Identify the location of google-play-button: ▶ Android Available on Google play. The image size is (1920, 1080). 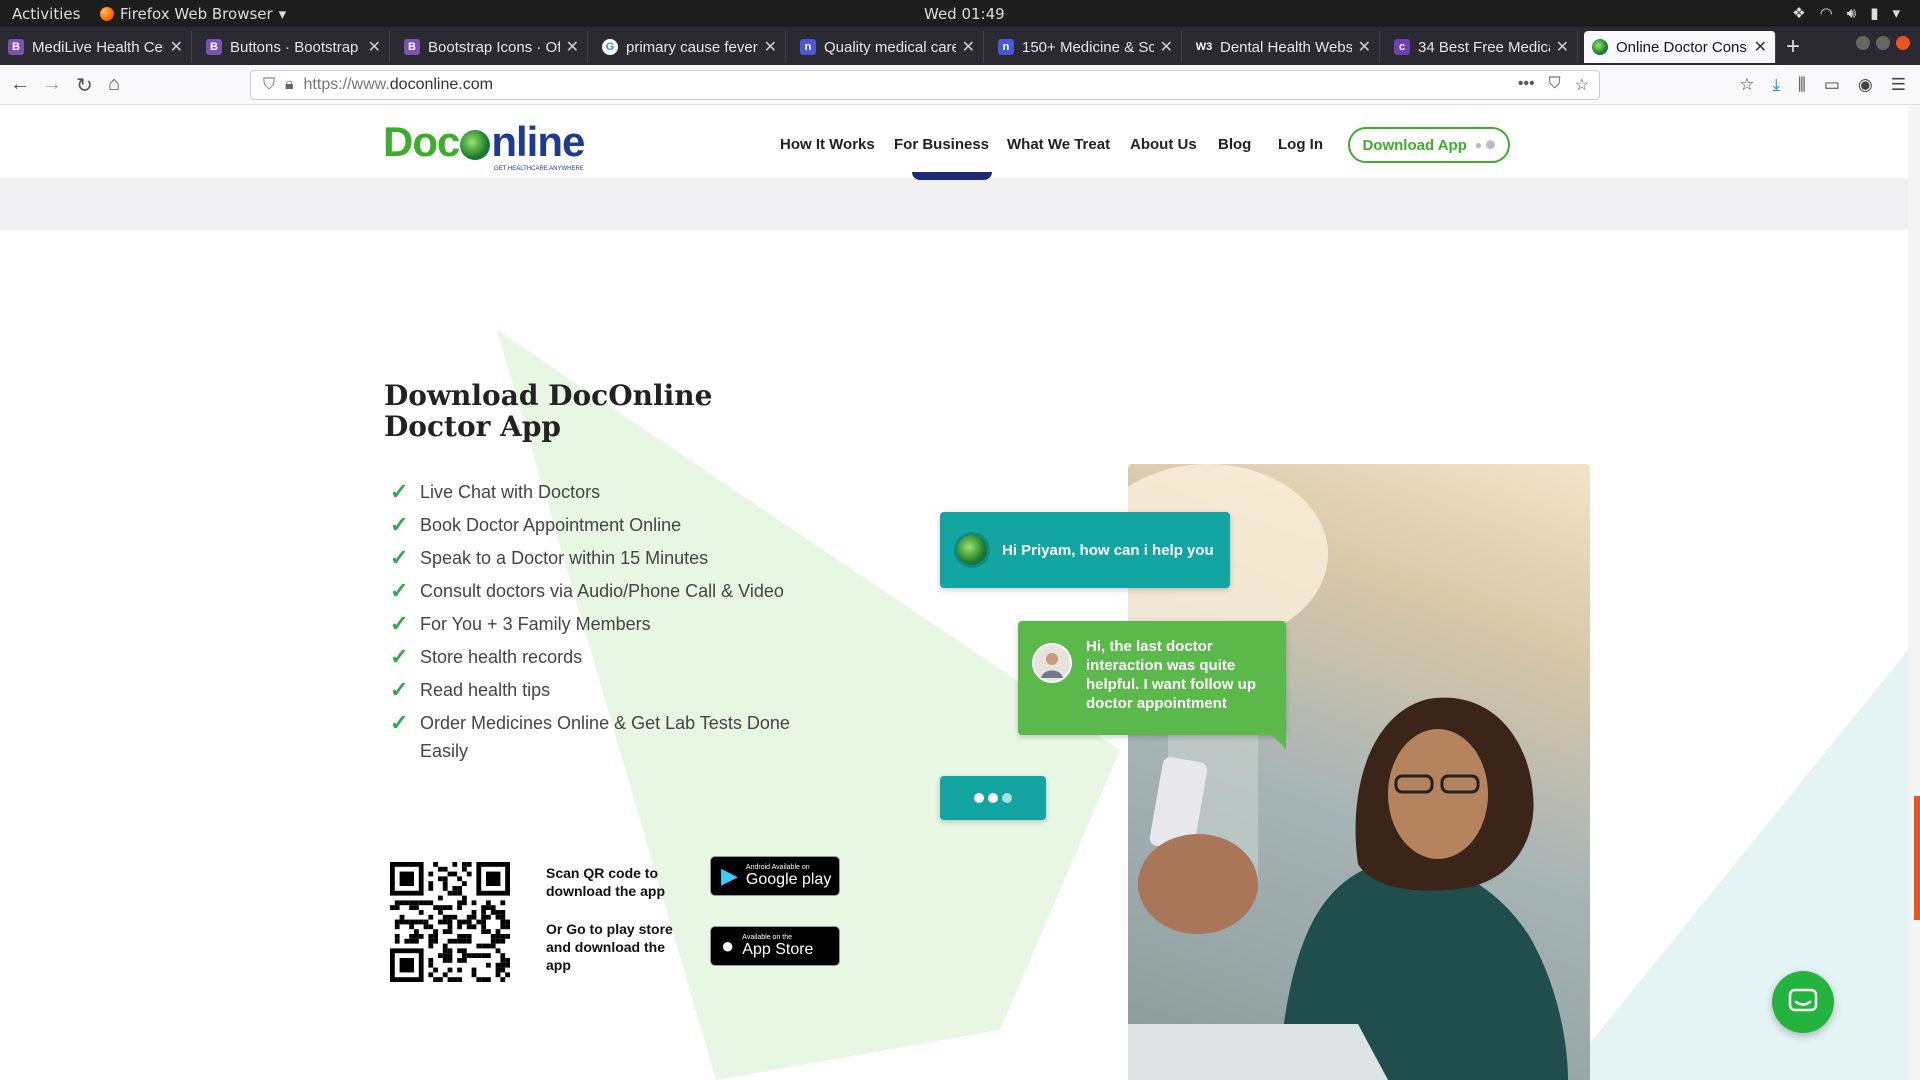
(775, 876).